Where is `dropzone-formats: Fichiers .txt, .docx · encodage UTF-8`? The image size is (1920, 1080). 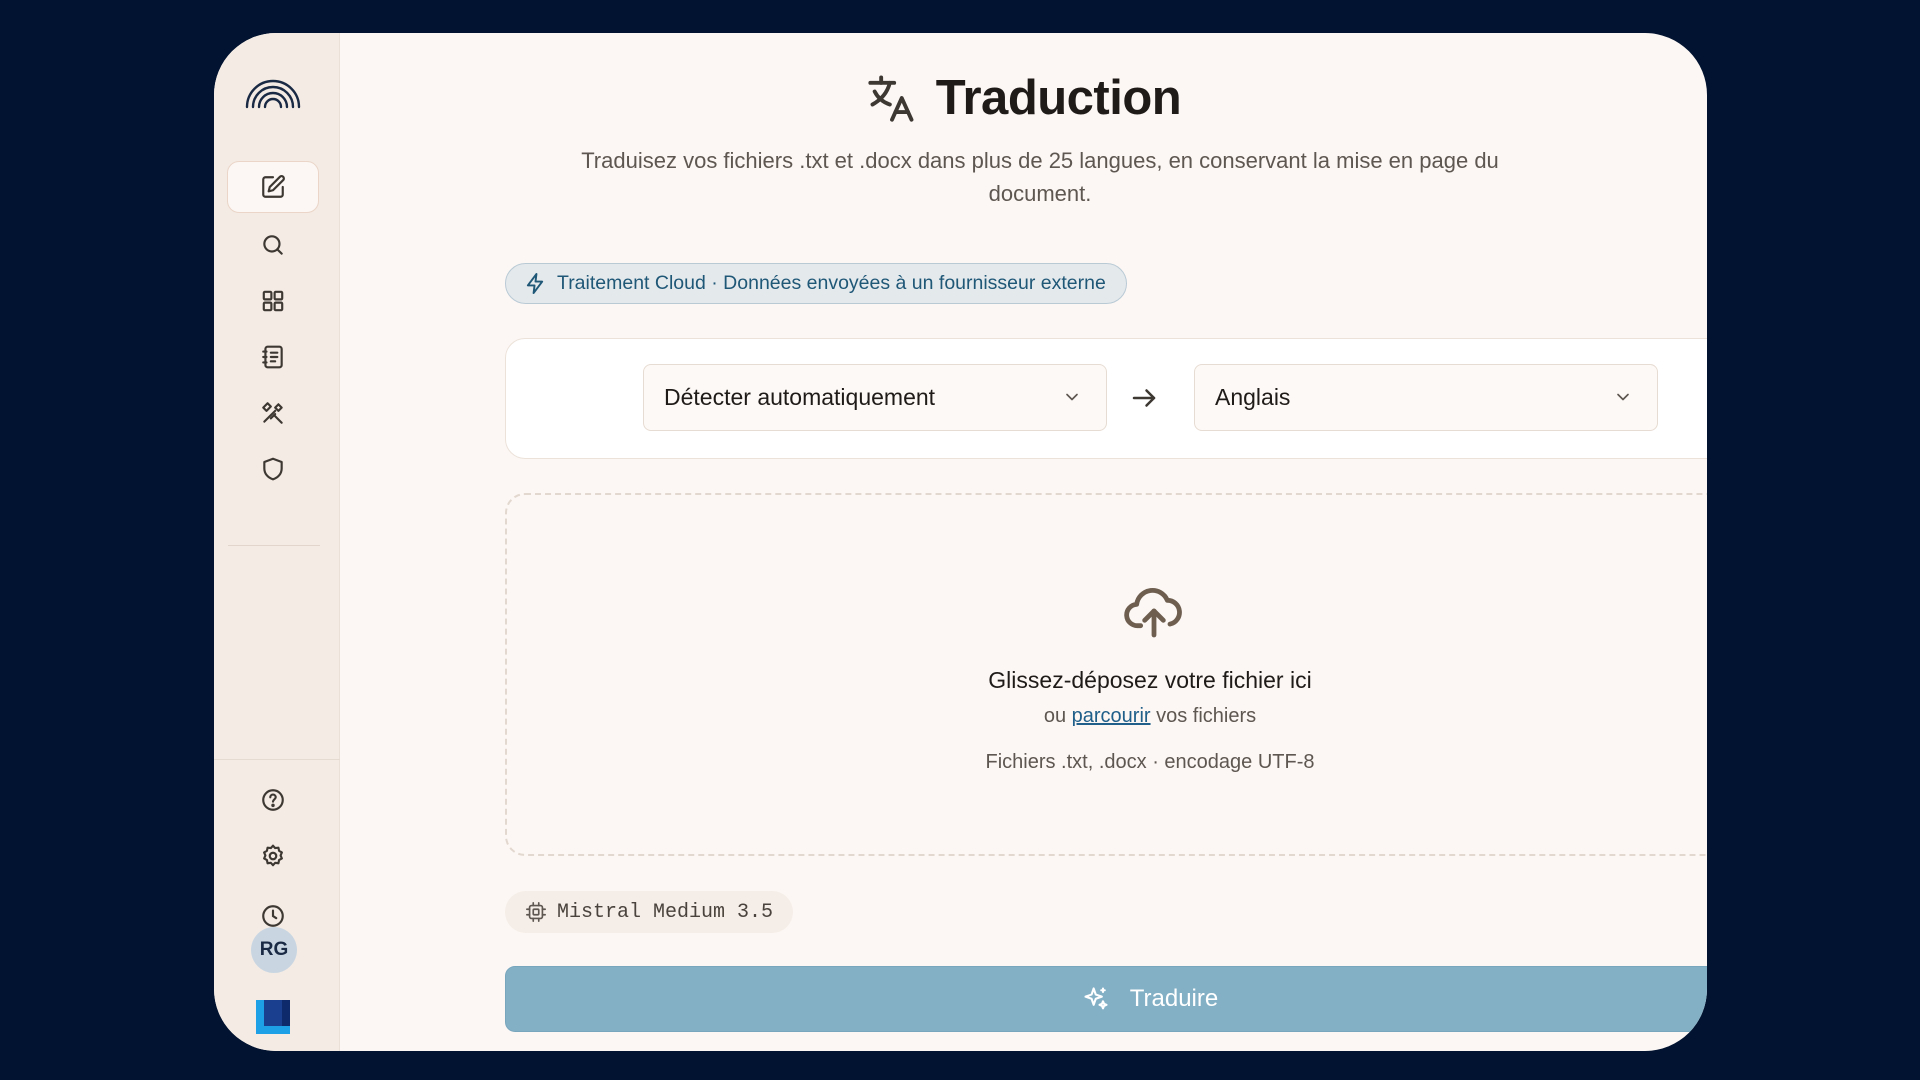 dropzone-formats: Fichiers .txt, .docx · encodage UTF-8 is located at coordinates (1150, 762).